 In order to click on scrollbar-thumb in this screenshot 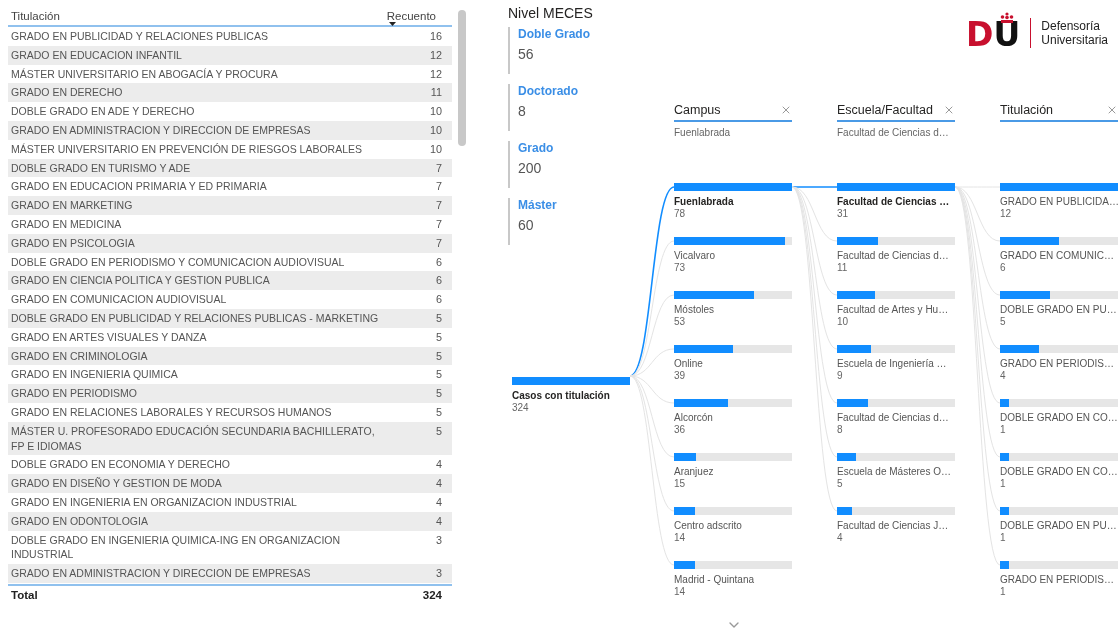, I will do `click(462, 78)`.